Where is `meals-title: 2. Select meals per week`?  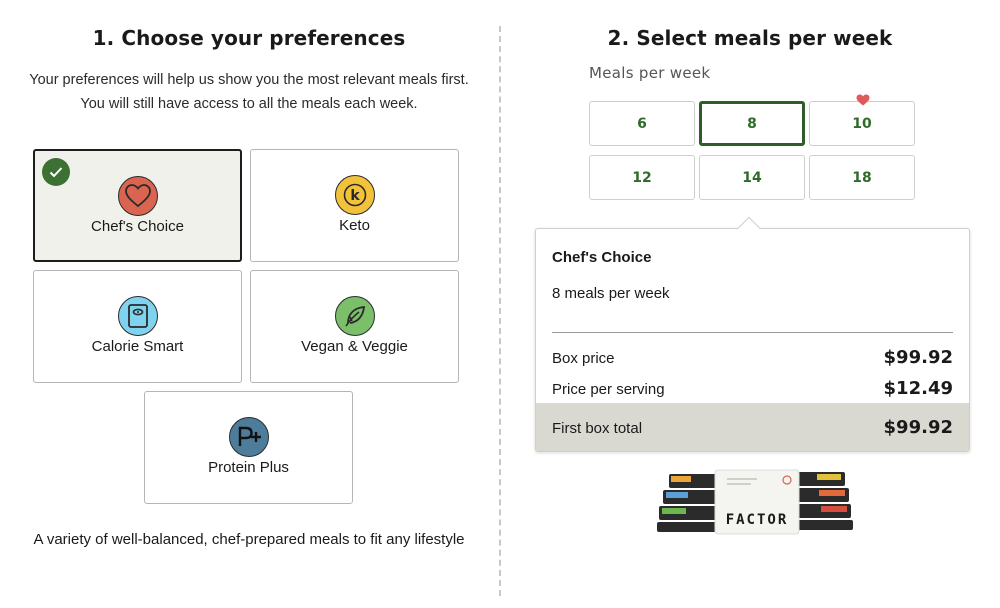
meals-title: 2. Select meals per week is located at coordinates (750, 38).